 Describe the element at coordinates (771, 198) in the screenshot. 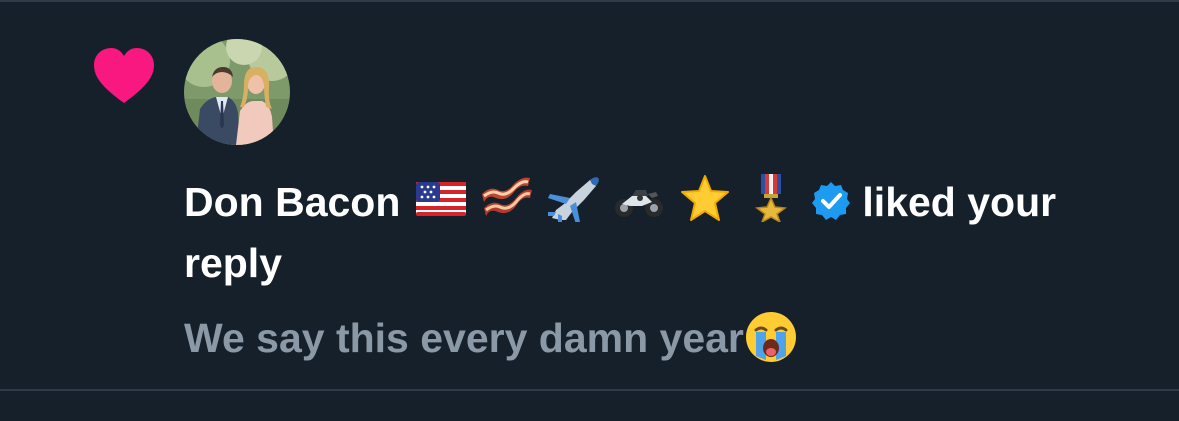

I see `military-medal-emoji` at that location.